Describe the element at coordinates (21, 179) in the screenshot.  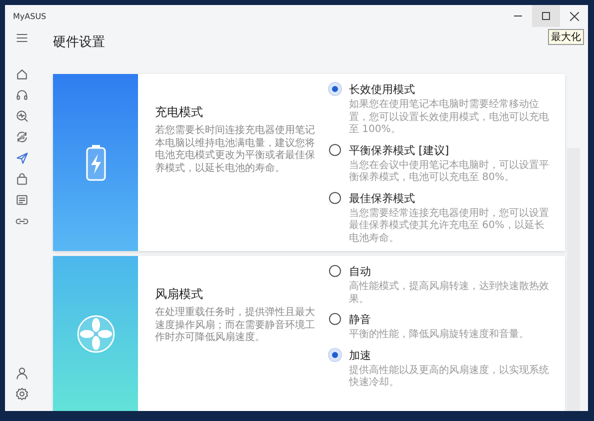
I see `bag-icon` at that location.